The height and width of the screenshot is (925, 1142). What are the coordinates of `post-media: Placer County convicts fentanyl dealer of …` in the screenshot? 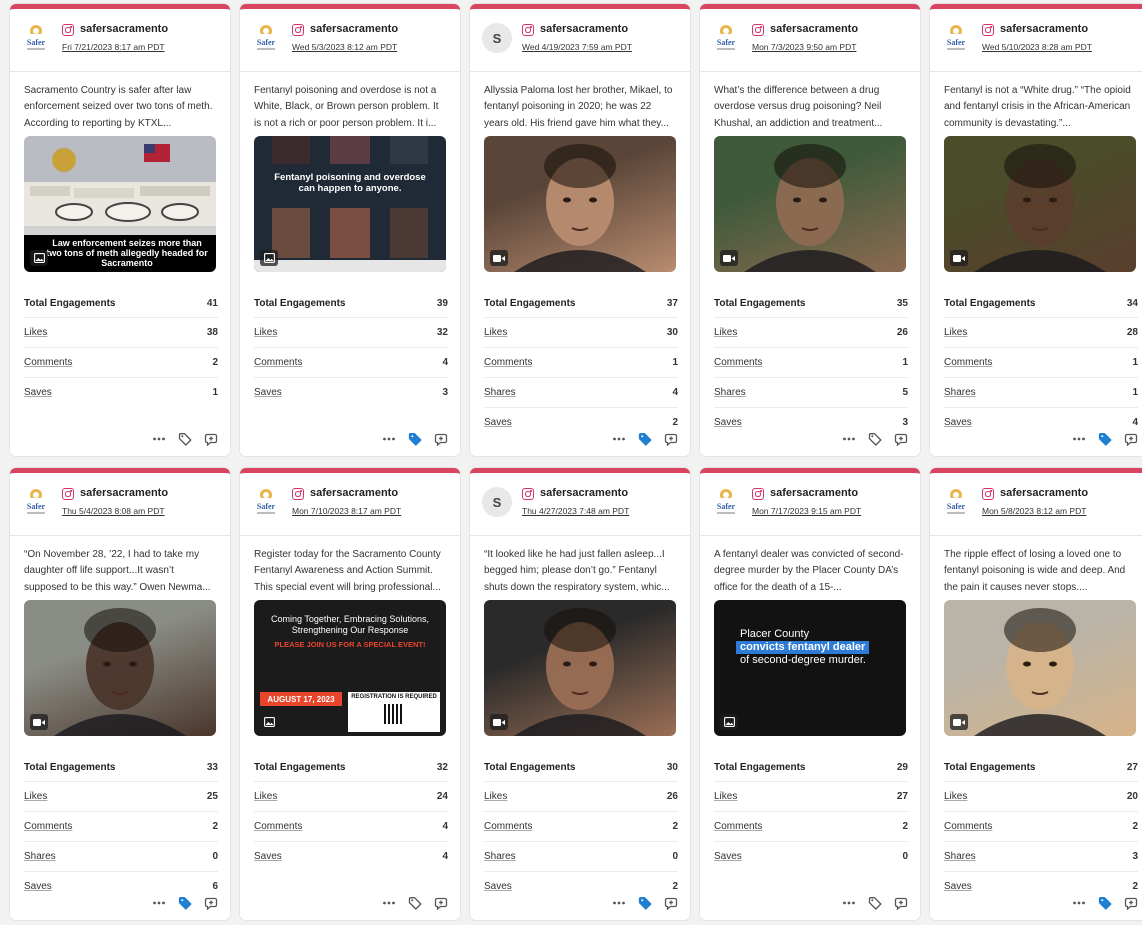 It's located at (810, 668).